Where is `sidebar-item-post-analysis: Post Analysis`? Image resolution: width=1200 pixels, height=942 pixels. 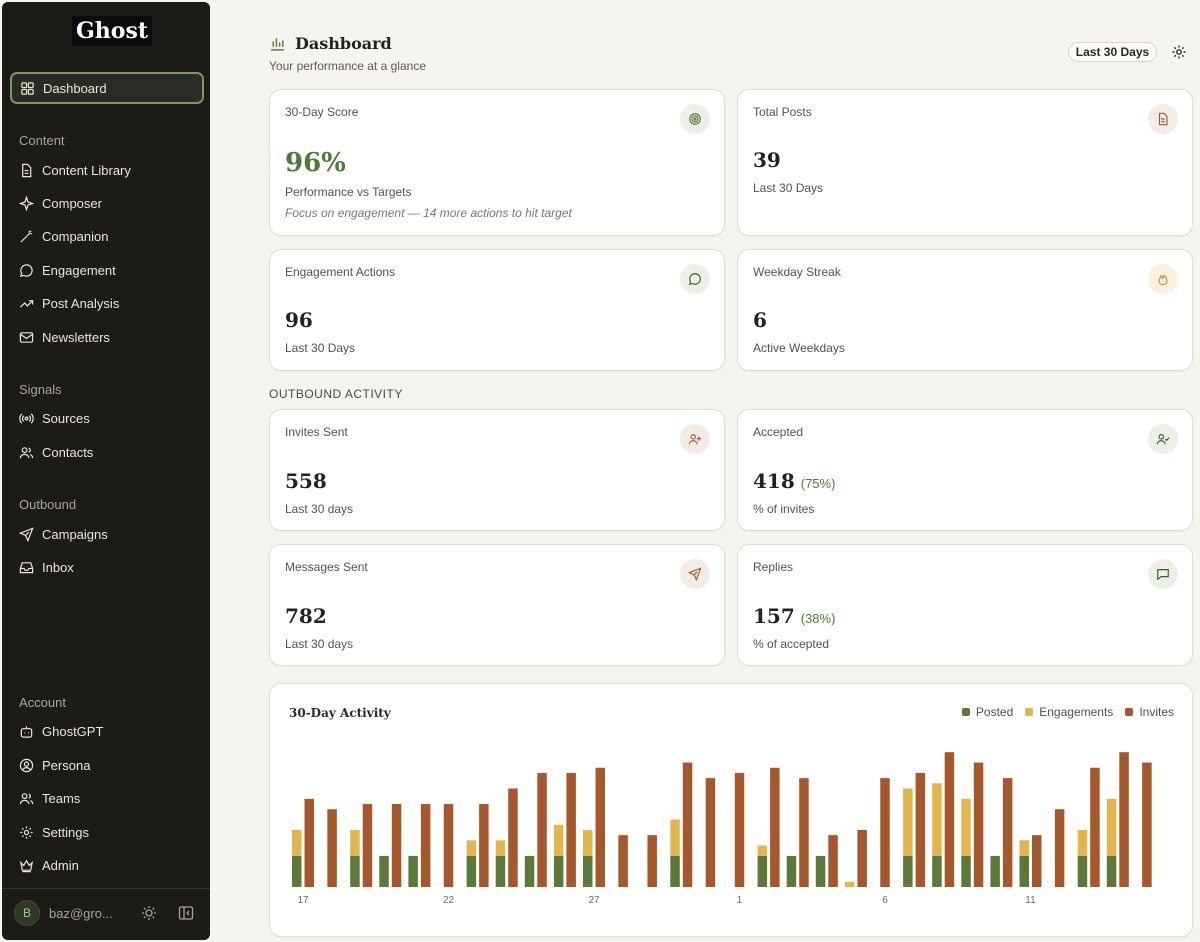
sidebar-item-post-analysis: Post Analysis is located at coordinates (107, 303).